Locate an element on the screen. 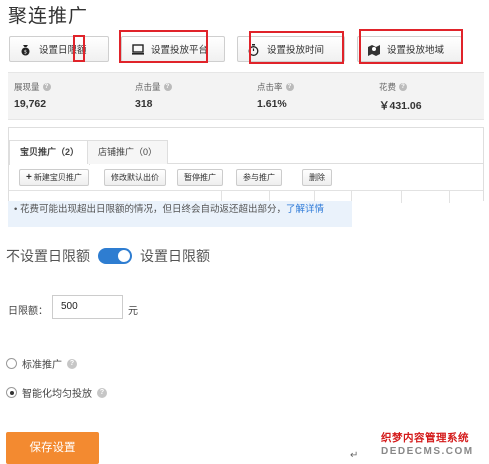 This screenshot has height=464, width=489. stat-clicks: 点击量? 318 is located at coordinates (153, 95).